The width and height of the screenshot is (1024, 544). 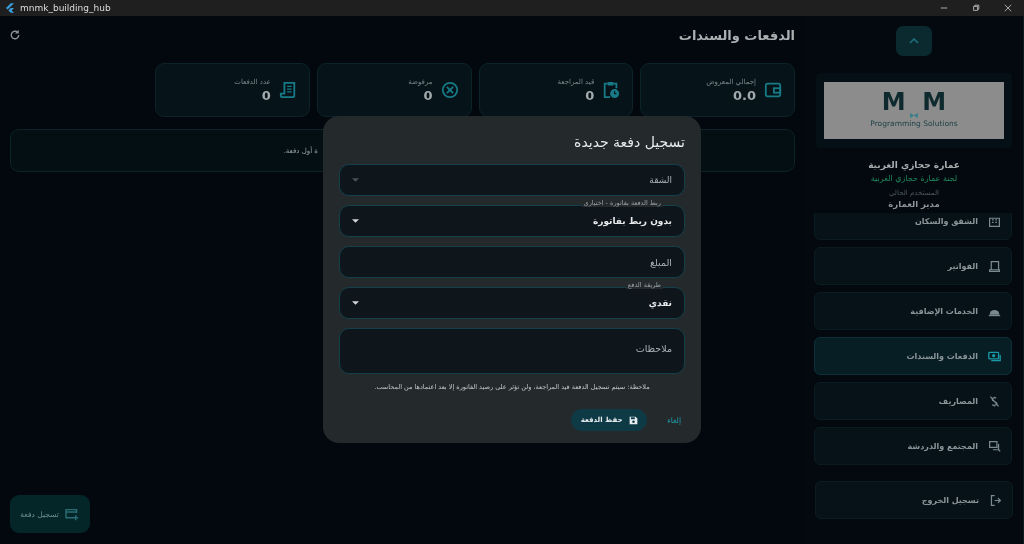 What do you see at coordinates (512, 180) in the screenshot?
I see `dropdown-field: الشقة` at bounding box center [512, 180].